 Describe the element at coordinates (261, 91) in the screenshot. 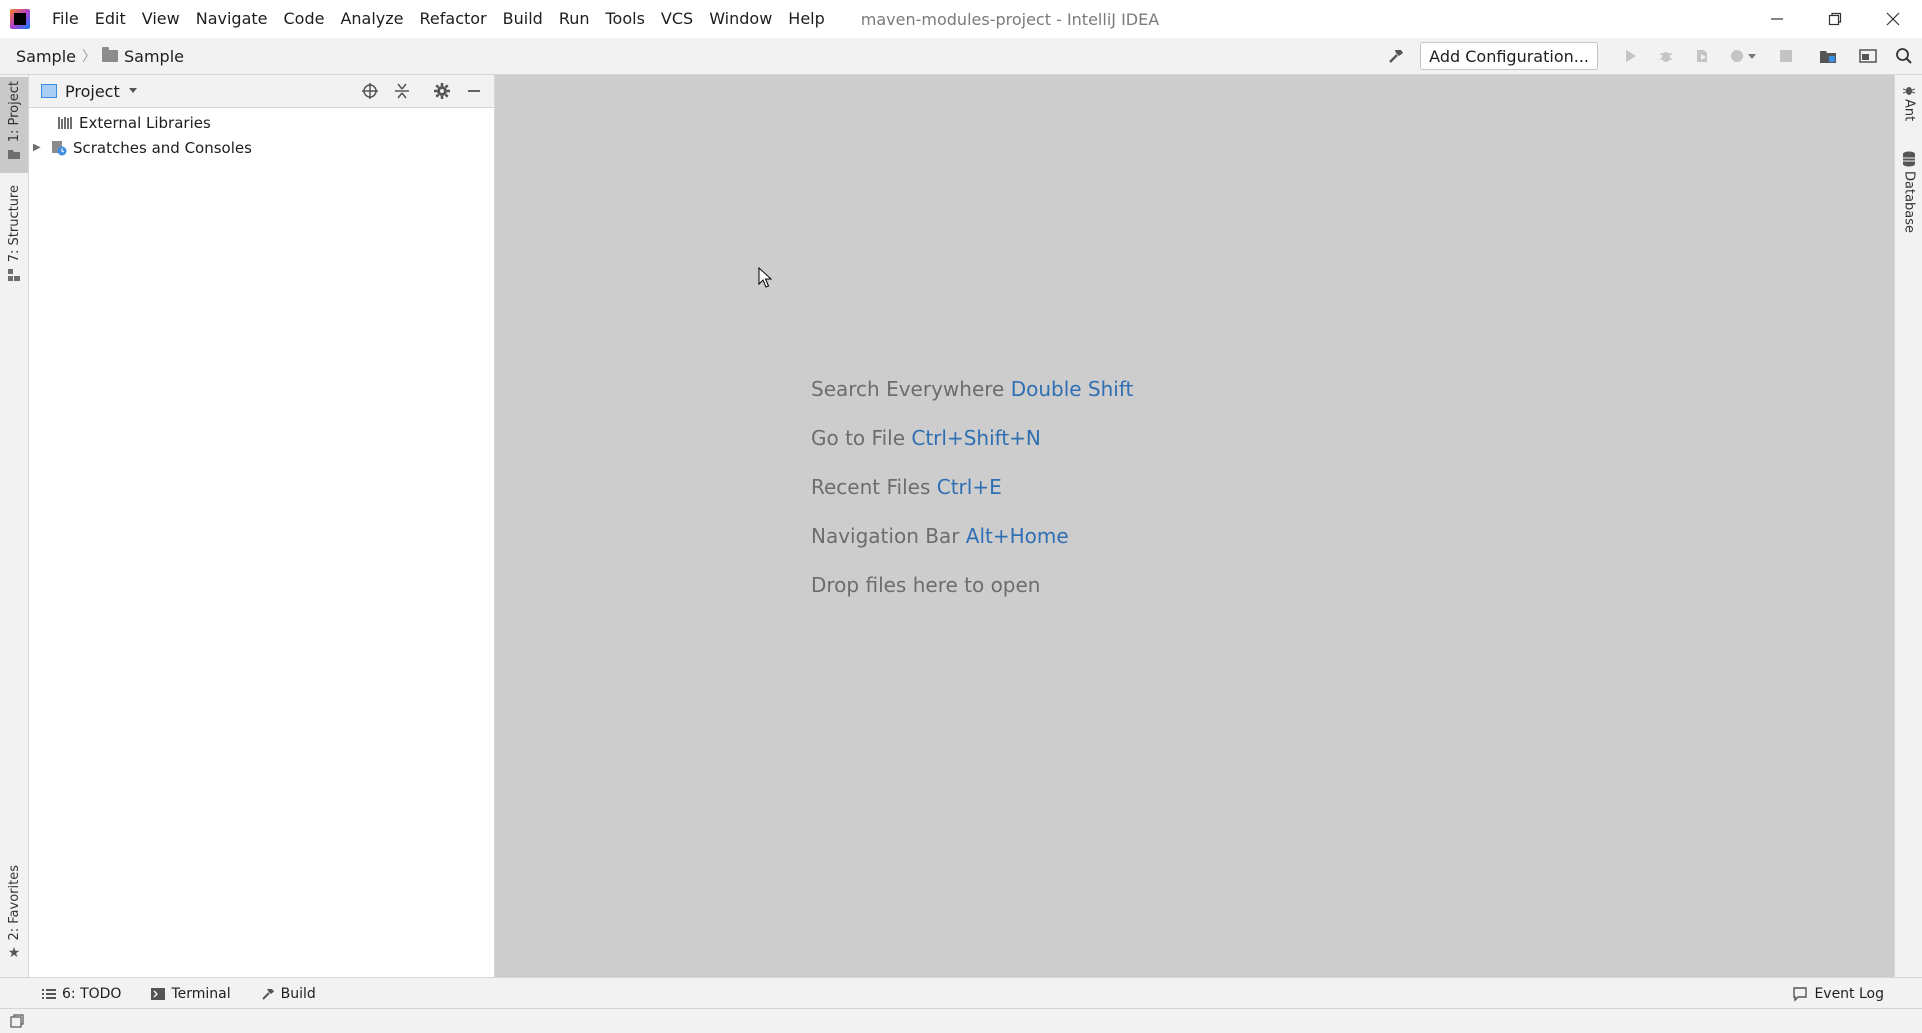

I see `project-panel-header: Project` at that location.